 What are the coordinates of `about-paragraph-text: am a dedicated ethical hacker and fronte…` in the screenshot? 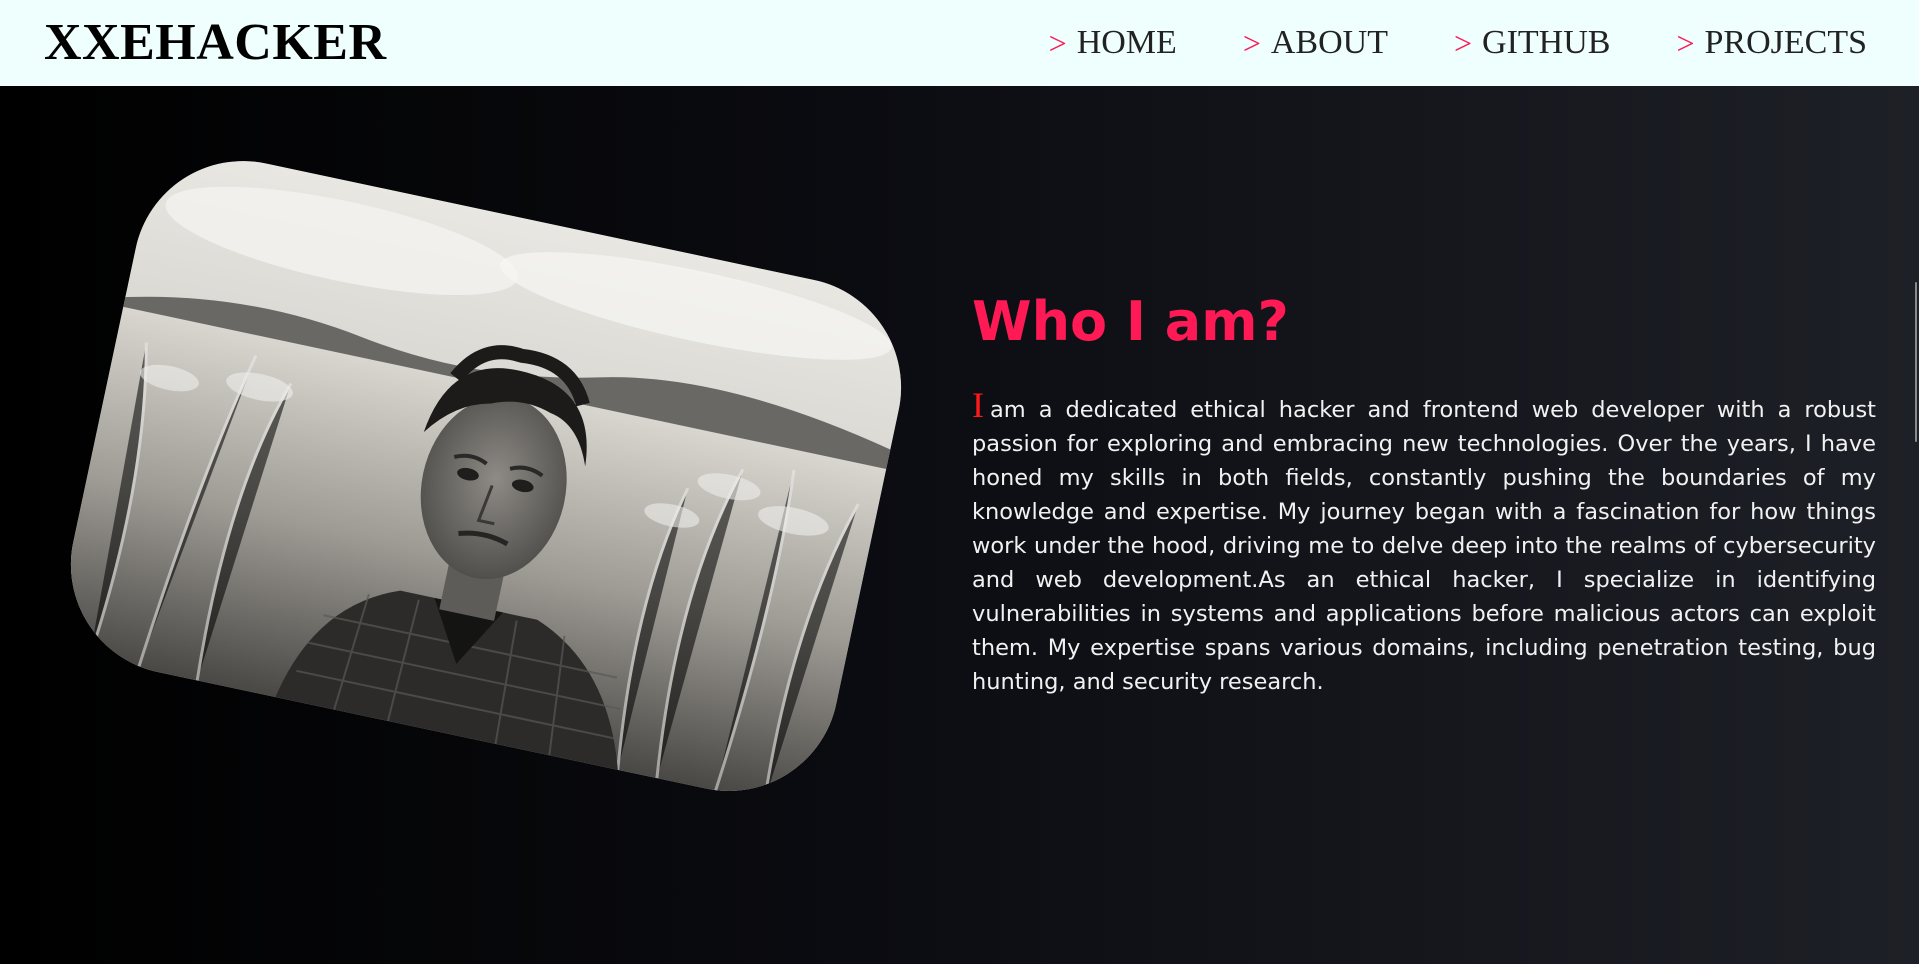 It's located at (1424, 546).